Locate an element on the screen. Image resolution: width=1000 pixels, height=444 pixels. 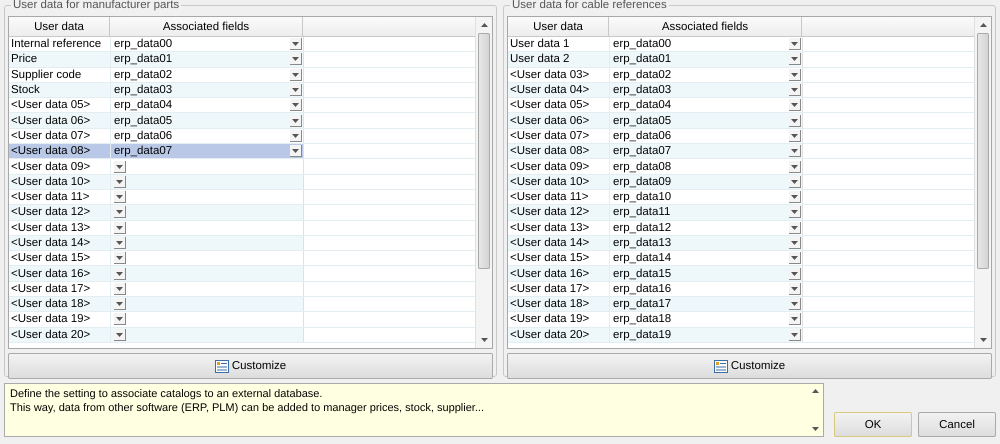
table-row: <User data 04> erp_data03 is located at coordinates (741, 90).